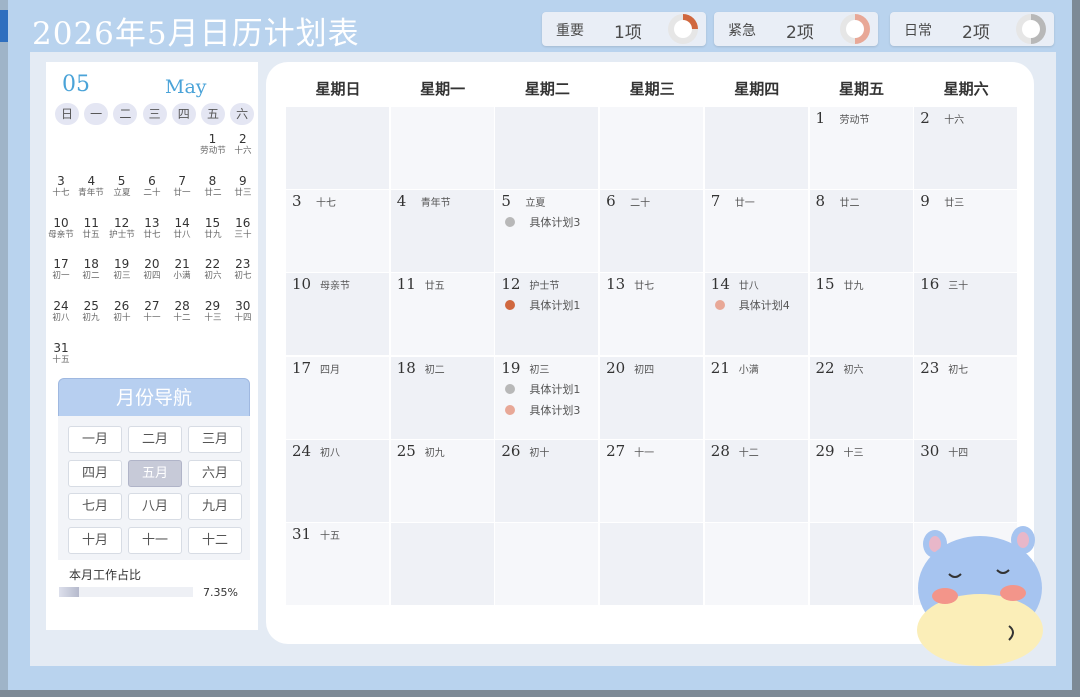 Image resolution: width=1080 pixels, height=697 pixels. What do you see at coordinates (756, 480) in the screenshot?
I see `calendar-day-cell: 28 十二` at bounding box center [756, 480].